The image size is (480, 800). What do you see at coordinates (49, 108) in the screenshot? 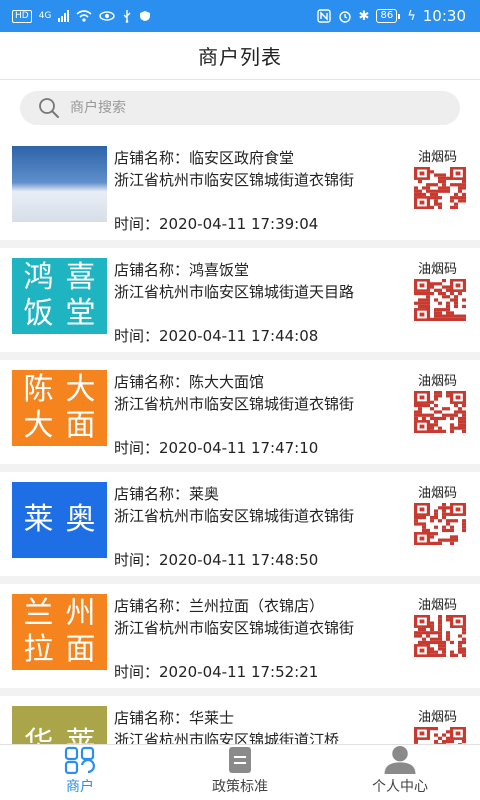
I see `search-icon` at bounding box center [49, 108].